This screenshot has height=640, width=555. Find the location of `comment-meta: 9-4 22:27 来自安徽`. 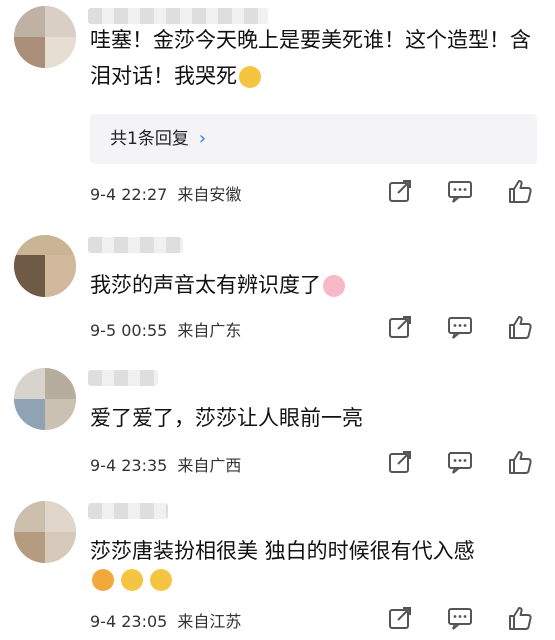

comment-meta: 9-4 22:27 来自安徽 is located at coordinates (165, 193).